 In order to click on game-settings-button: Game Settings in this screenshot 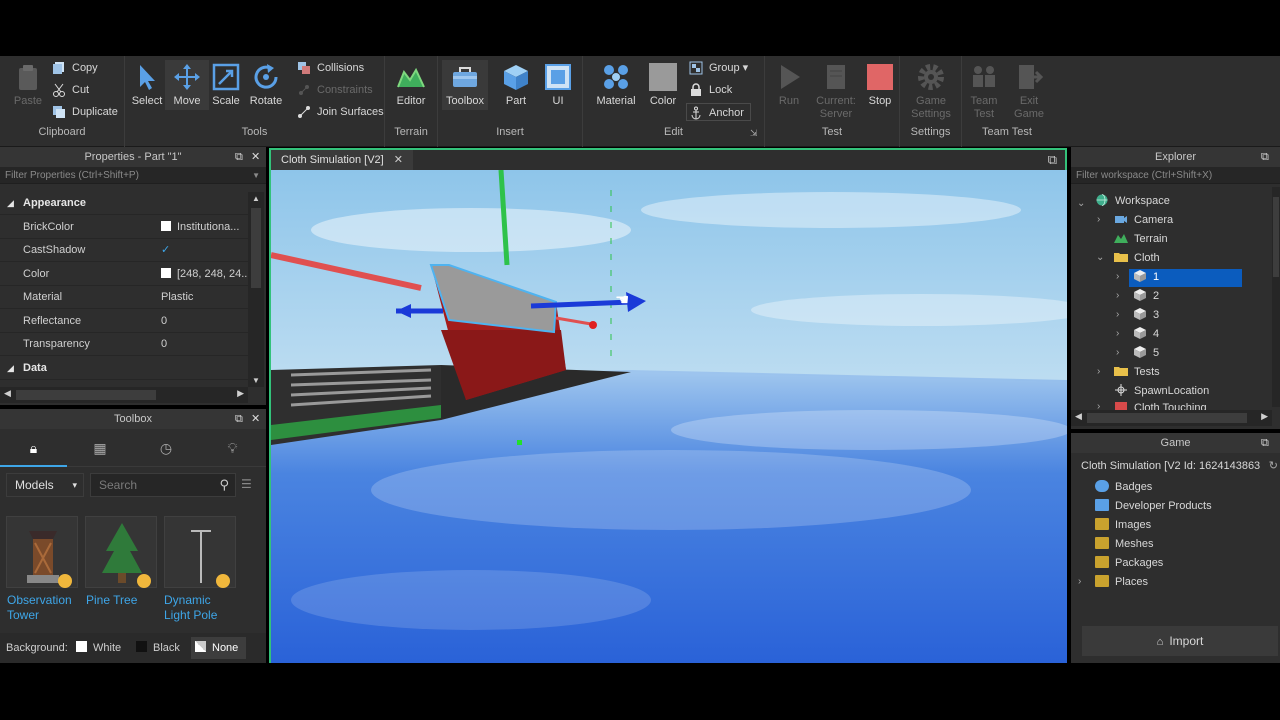, I will do `click(931, 90)`.